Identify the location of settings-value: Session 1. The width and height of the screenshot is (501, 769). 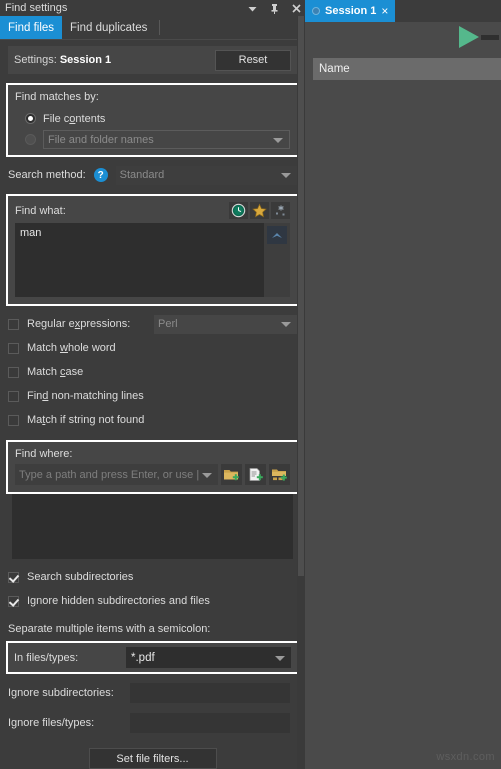
(85, 60).